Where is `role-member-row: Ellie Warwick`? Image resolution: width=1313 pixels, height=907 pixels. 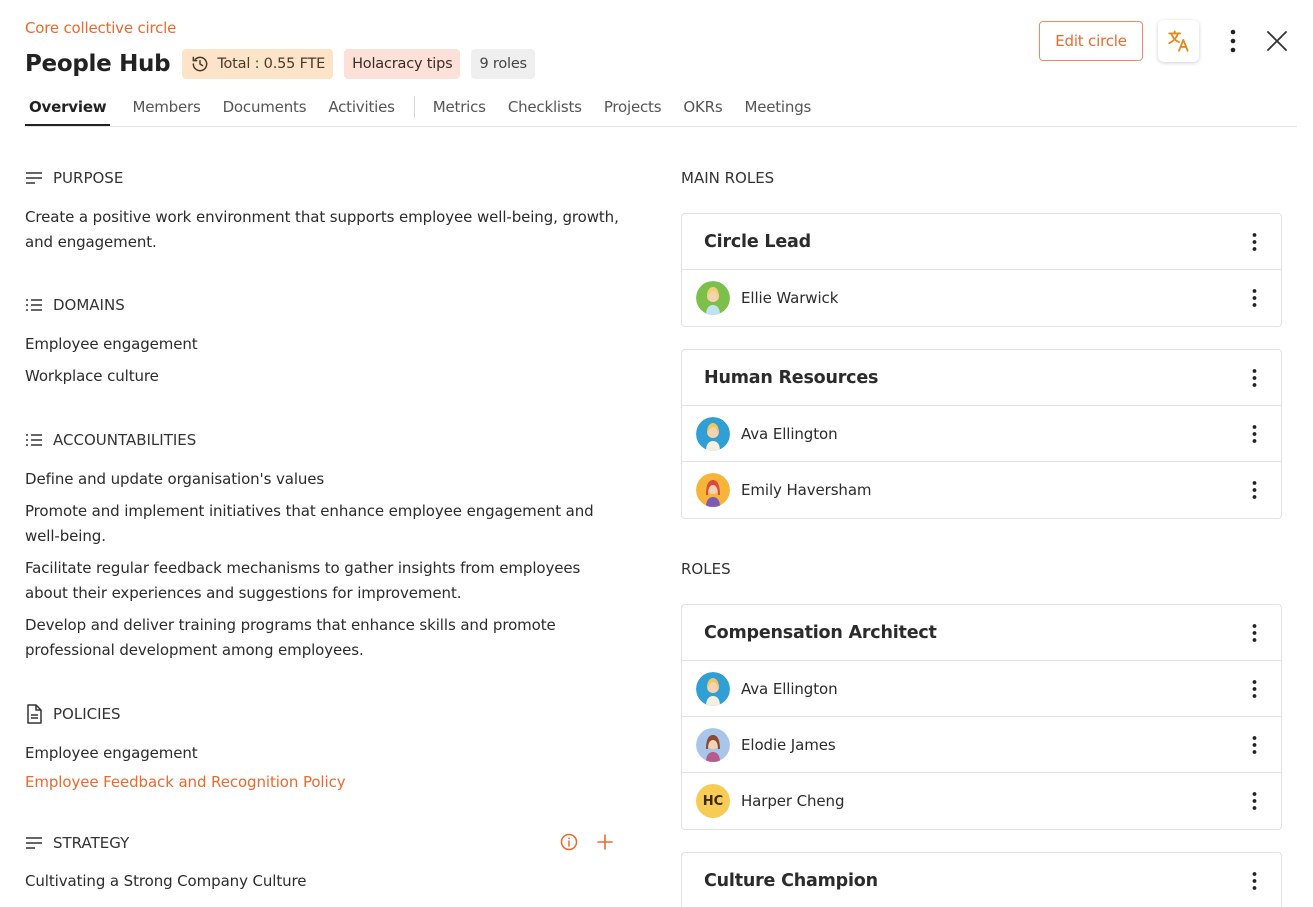
role-member-row: Ellie Warwick is located at coordinates (981, 298).